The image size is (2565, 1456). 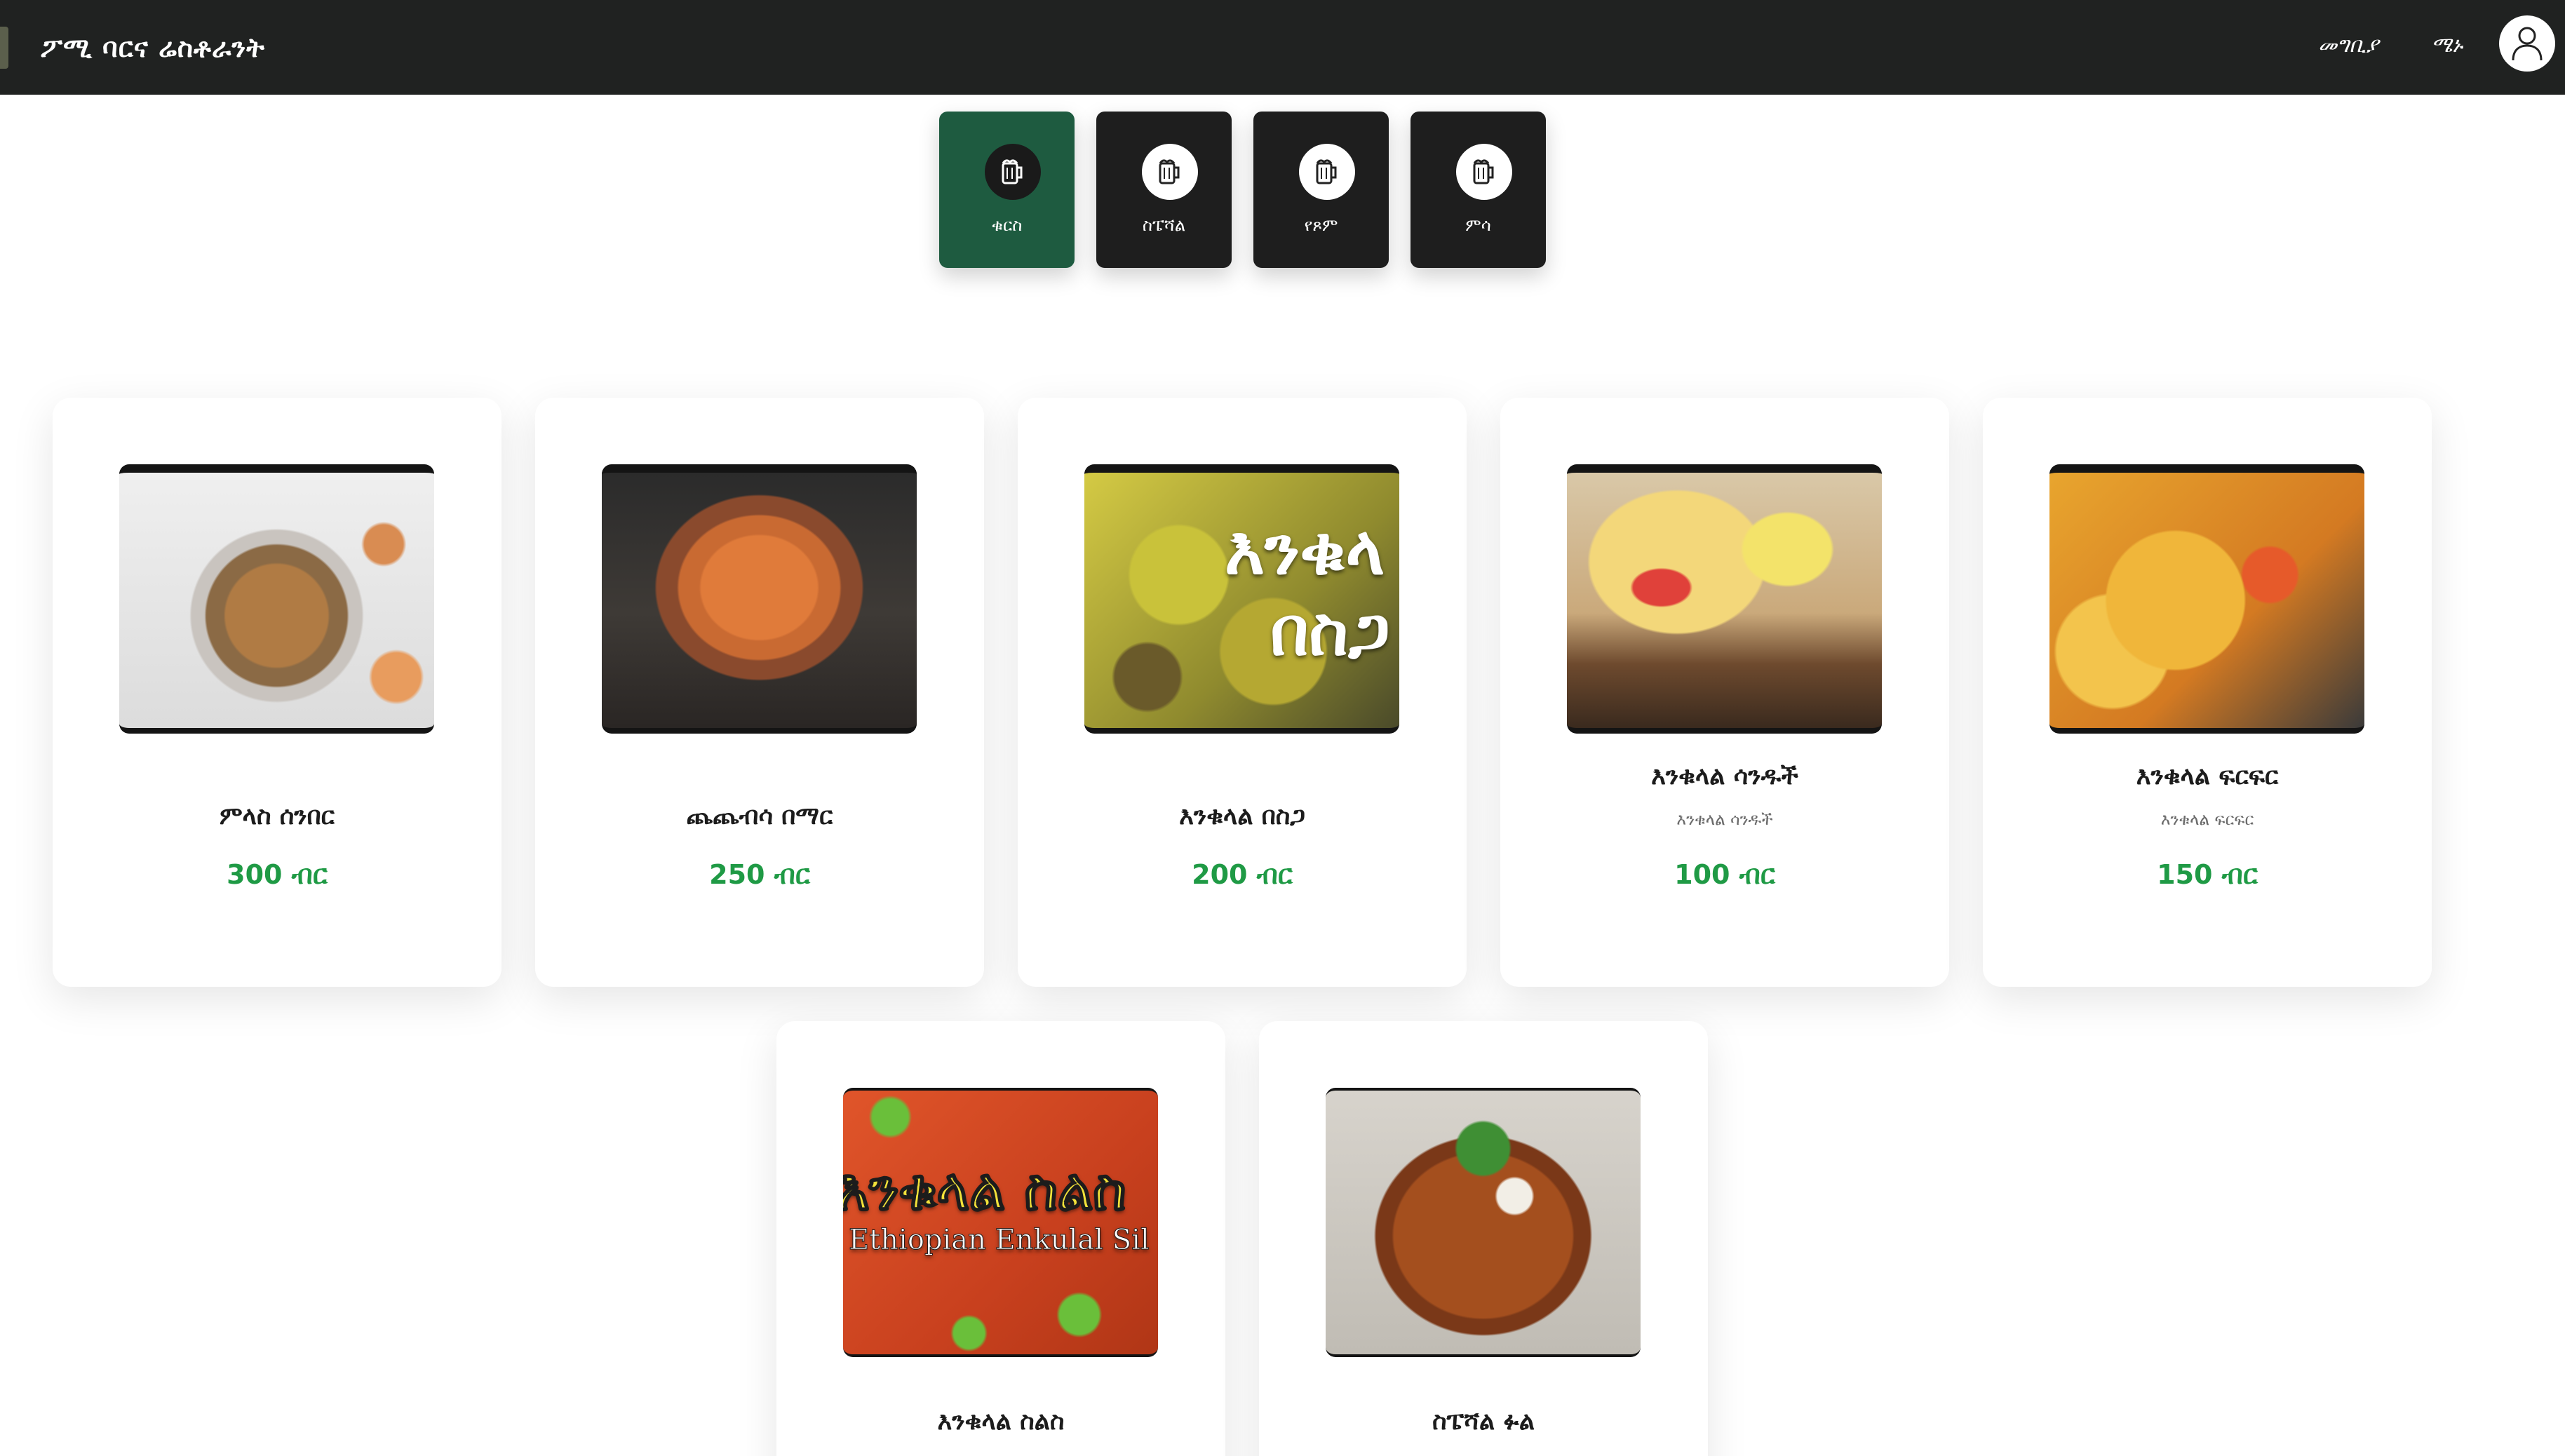 What do you see at coordinates (1164, 225) in the screenshot?
I see `category-label: ስፔሻል` at bounding box center [1164, 225].